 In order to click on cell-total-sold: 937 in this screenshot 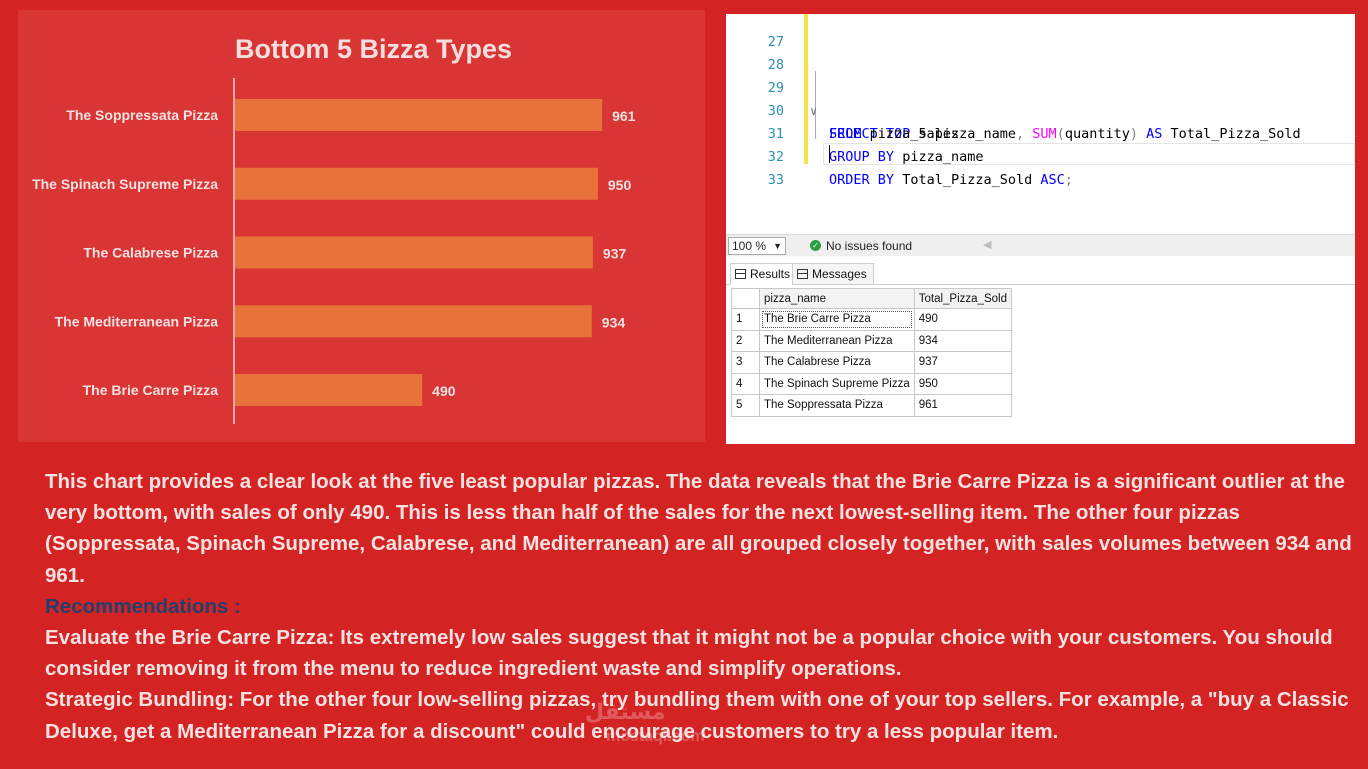, I will do `click(962, 362)`.